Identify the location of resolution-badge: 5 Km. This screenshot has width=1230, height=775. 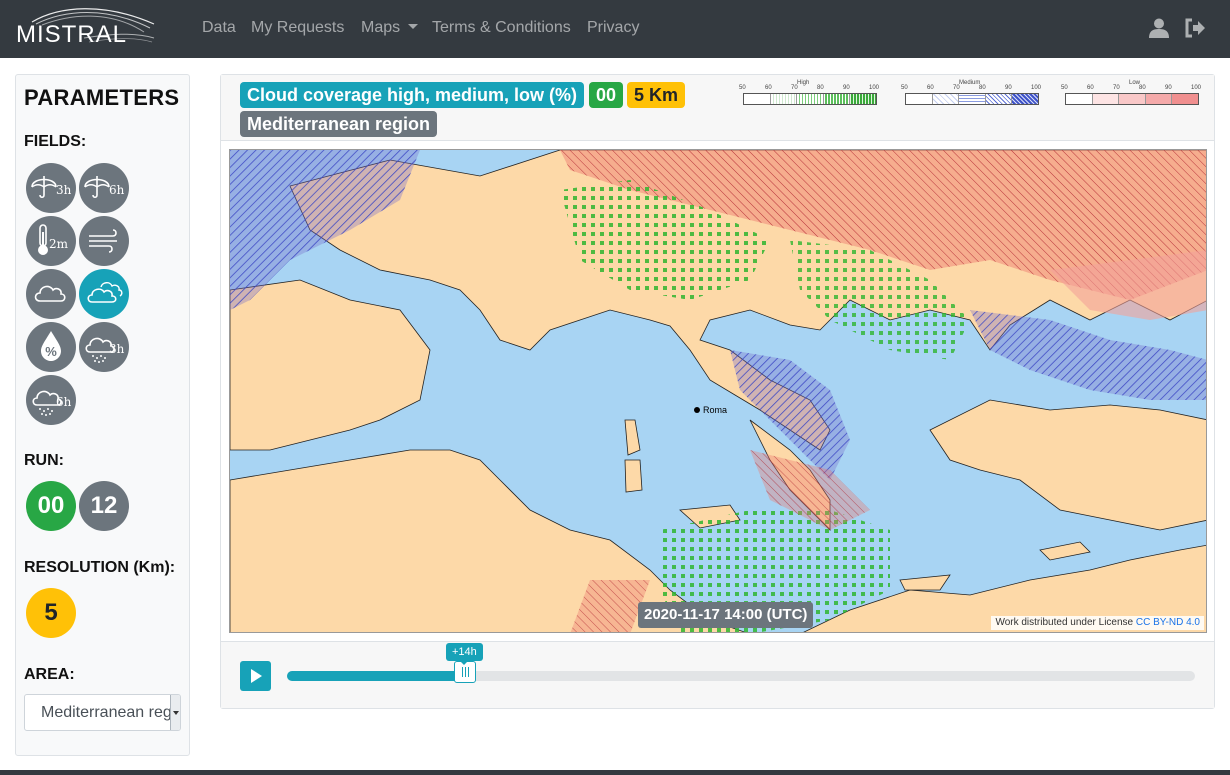
(656, 95).